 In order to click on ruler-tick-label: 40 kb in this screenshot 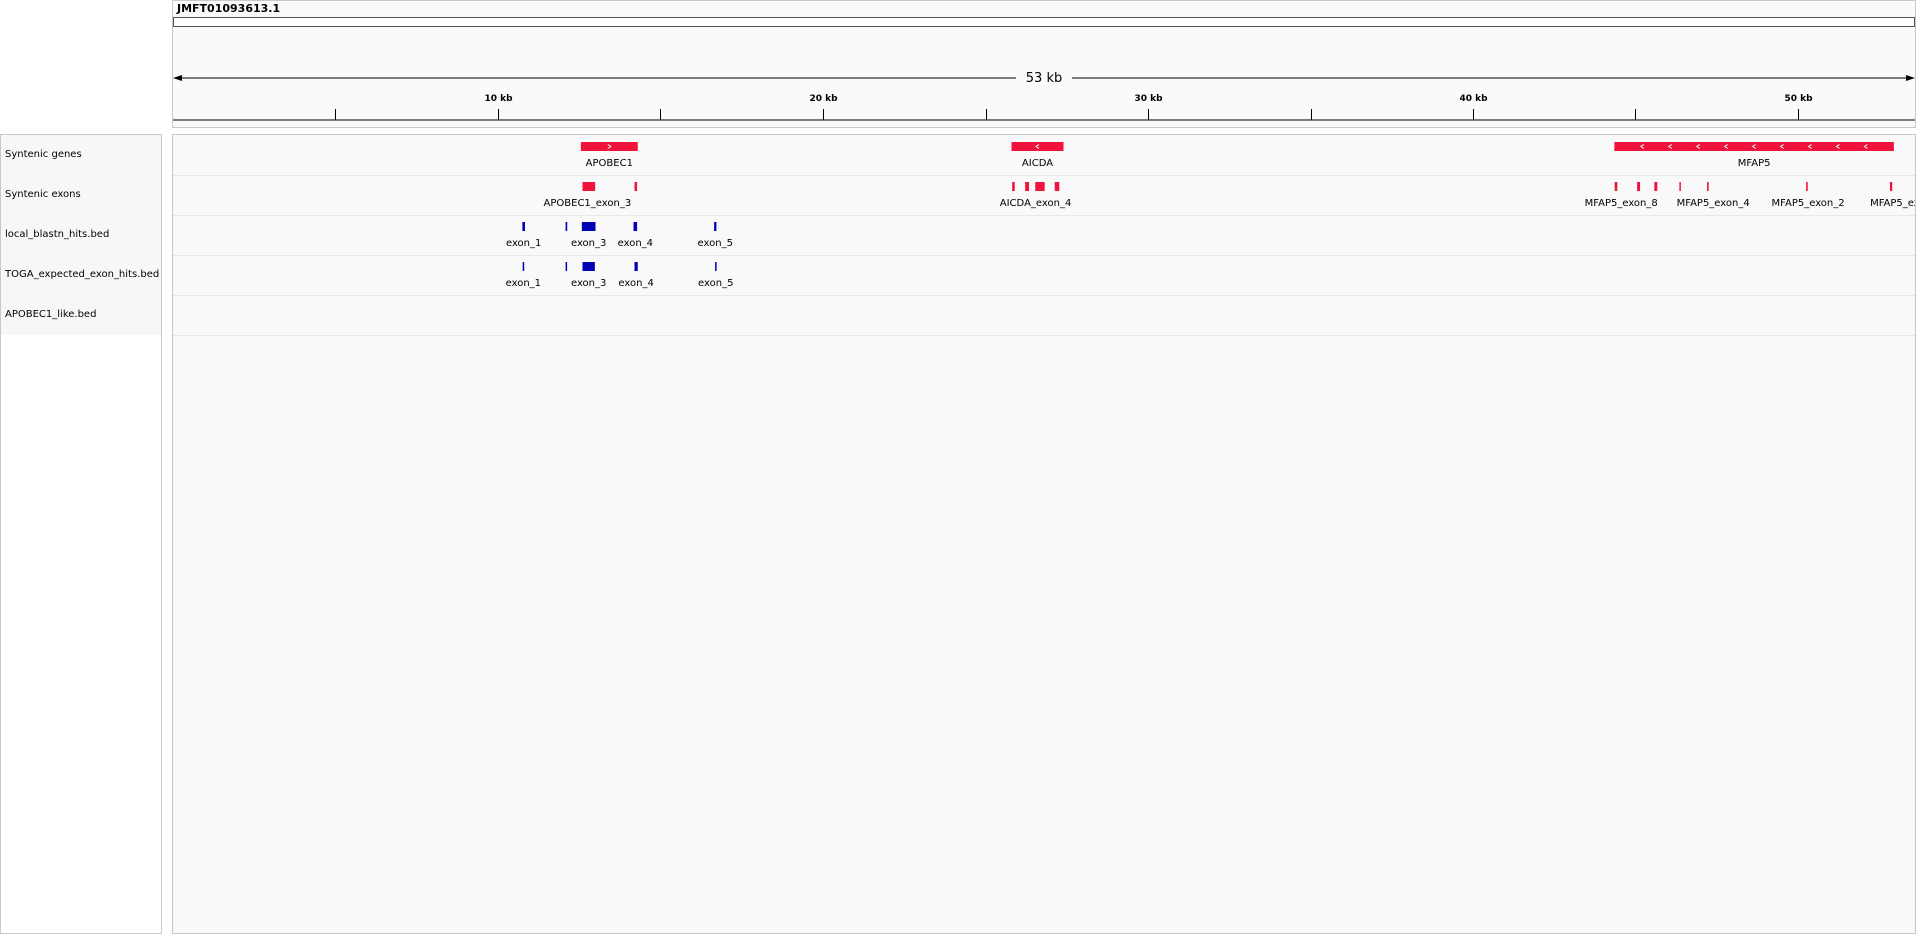, I will do `click(1473, 99)`.